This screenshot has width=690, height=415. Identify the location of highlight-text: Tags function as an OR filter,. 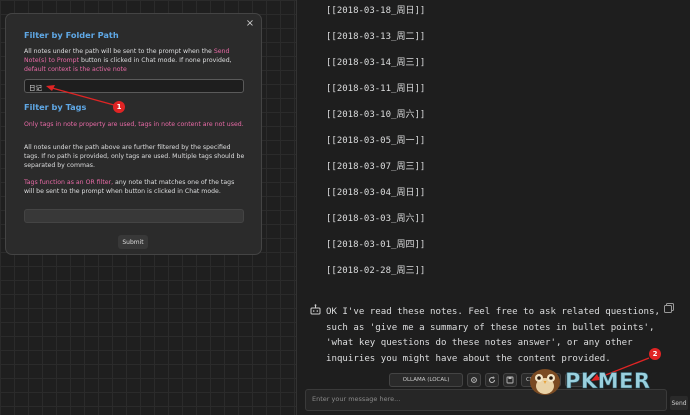
(69, 182).